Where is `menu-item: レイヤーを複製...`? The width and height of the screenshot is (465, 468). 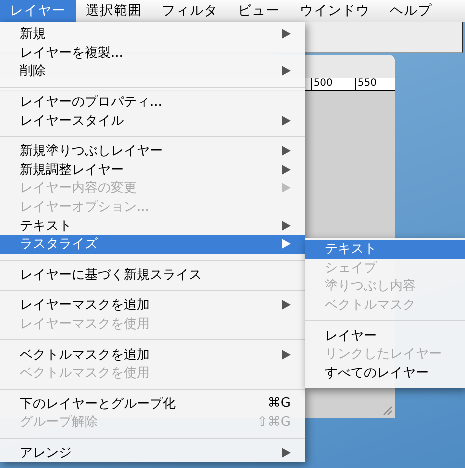
menu-item: レイヤーを複製... is located at coordinates (152, 53).